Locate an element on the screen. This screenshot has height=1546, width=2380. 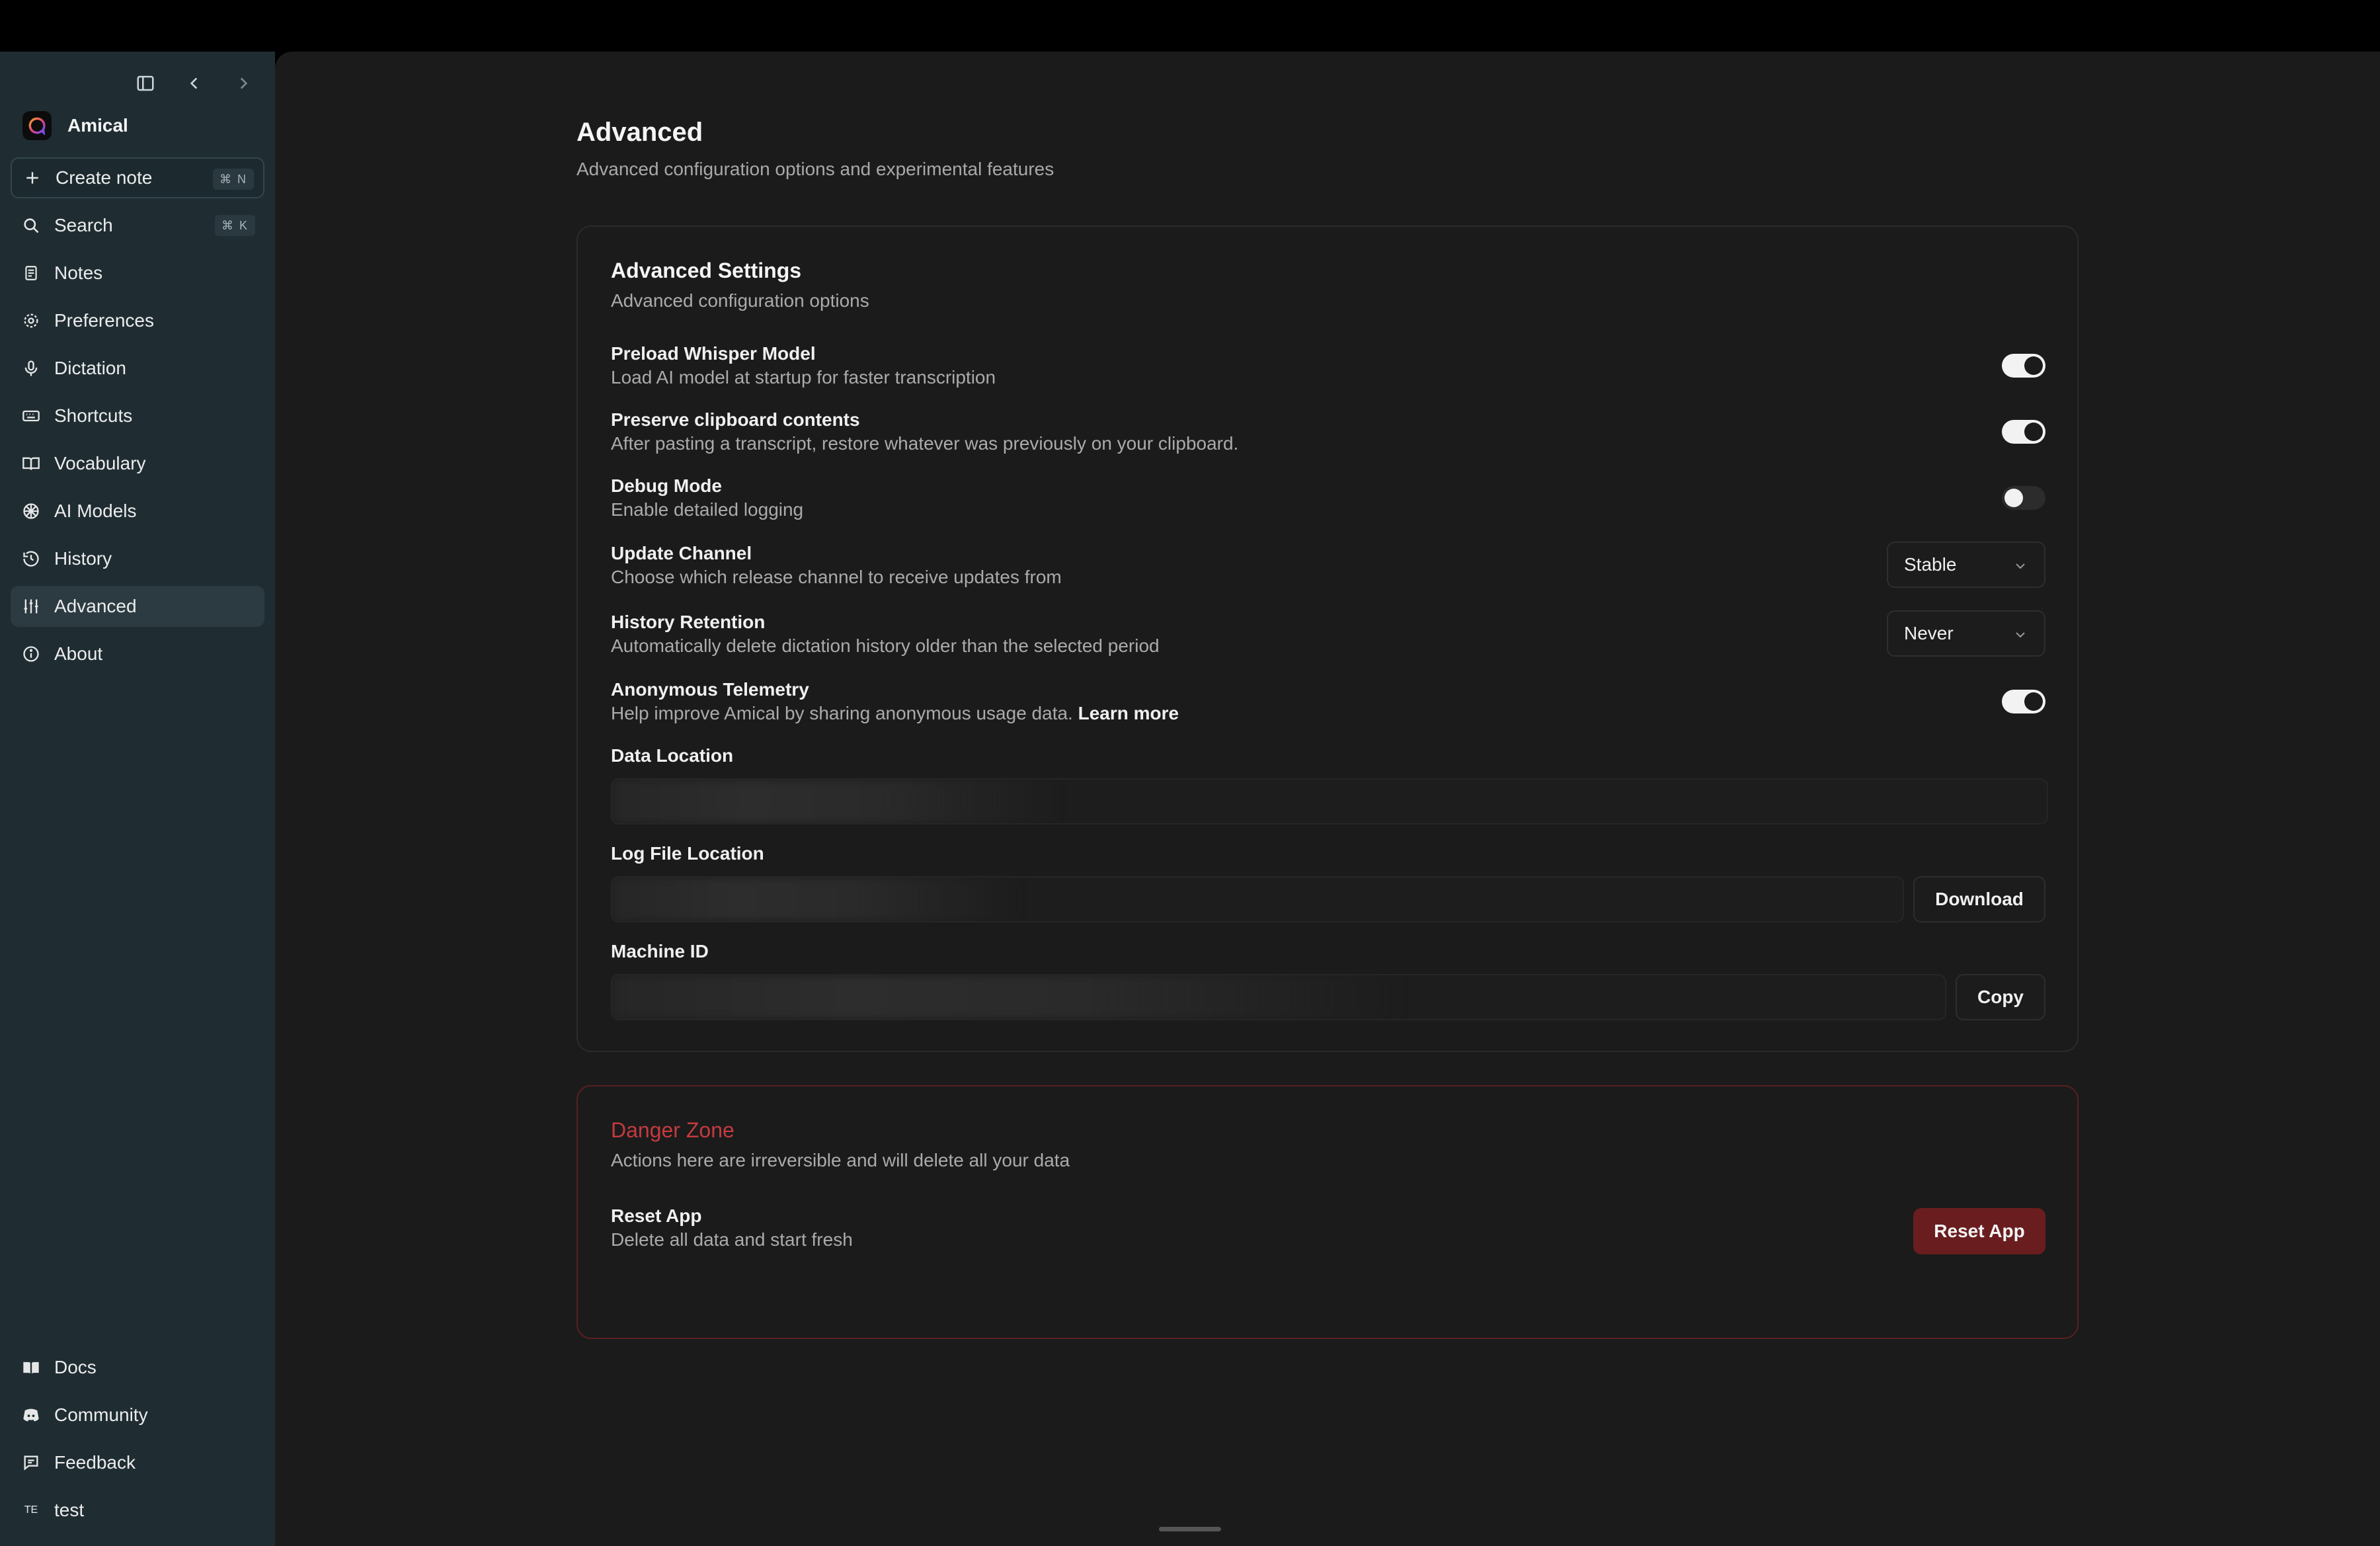
forward-arrow-icon is located at coordinates (243, 83).